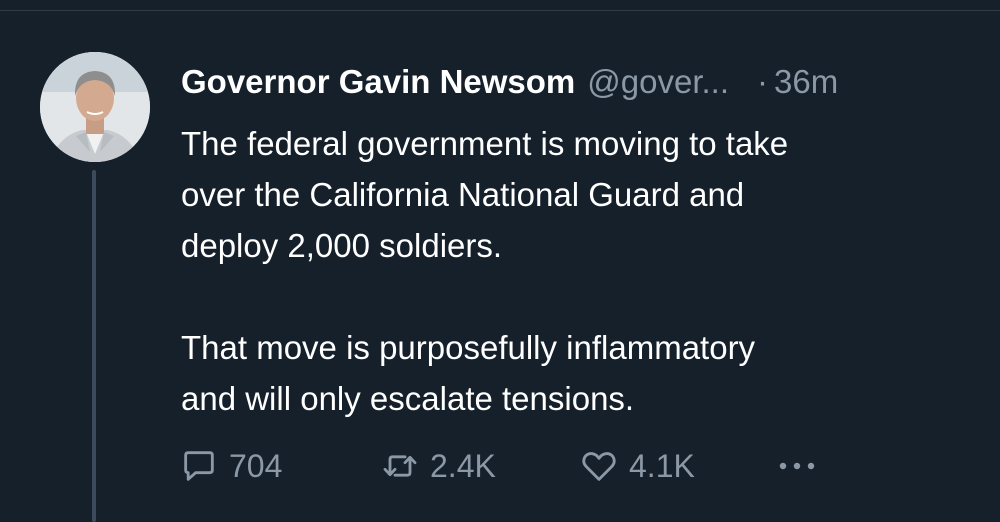  What do you see at coordinates (662, 465) in the screenshot?
I see `like-count: 4.1K` at bounding box center [662, 465].